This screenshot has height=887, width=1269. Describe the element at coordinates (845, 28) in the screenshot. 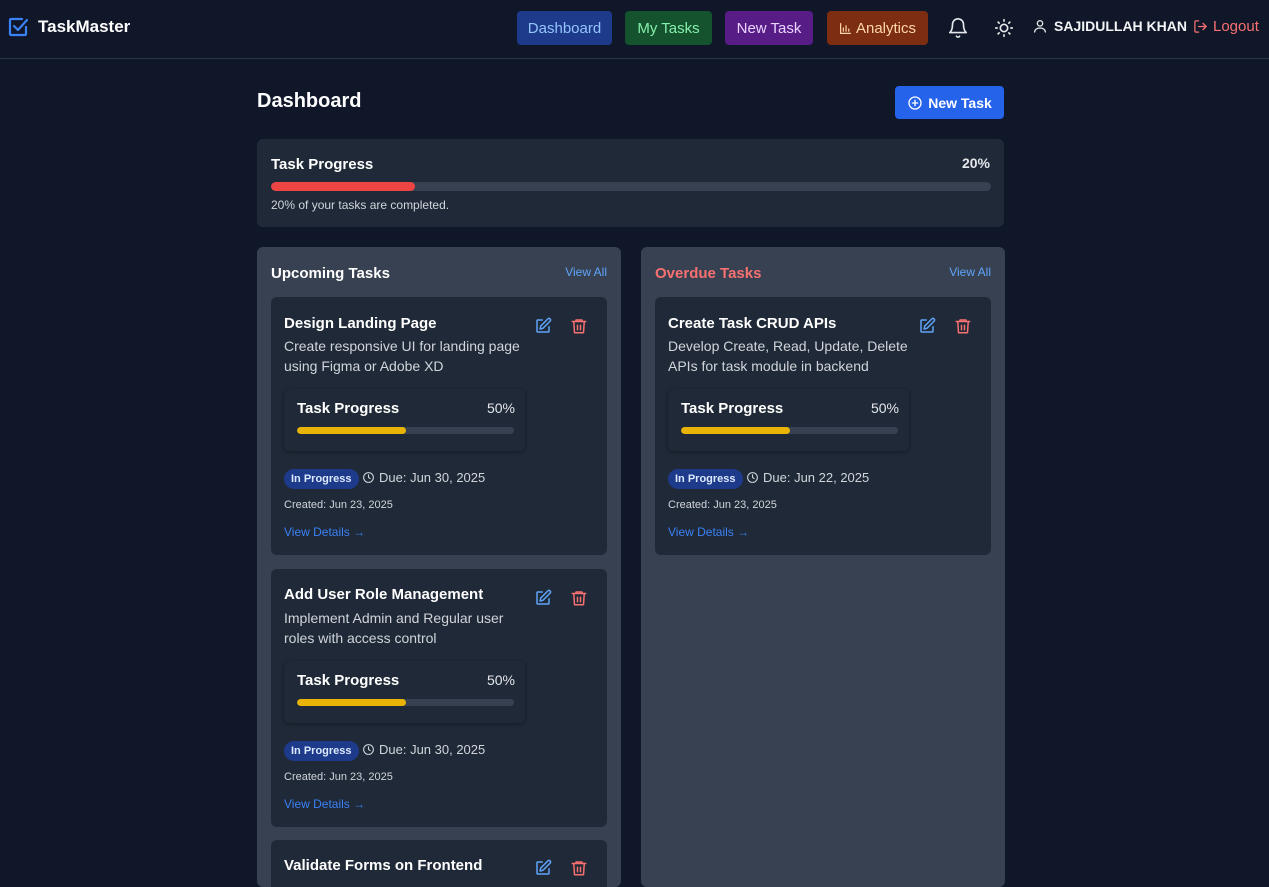

I see `bar-chart-icon` at that location.